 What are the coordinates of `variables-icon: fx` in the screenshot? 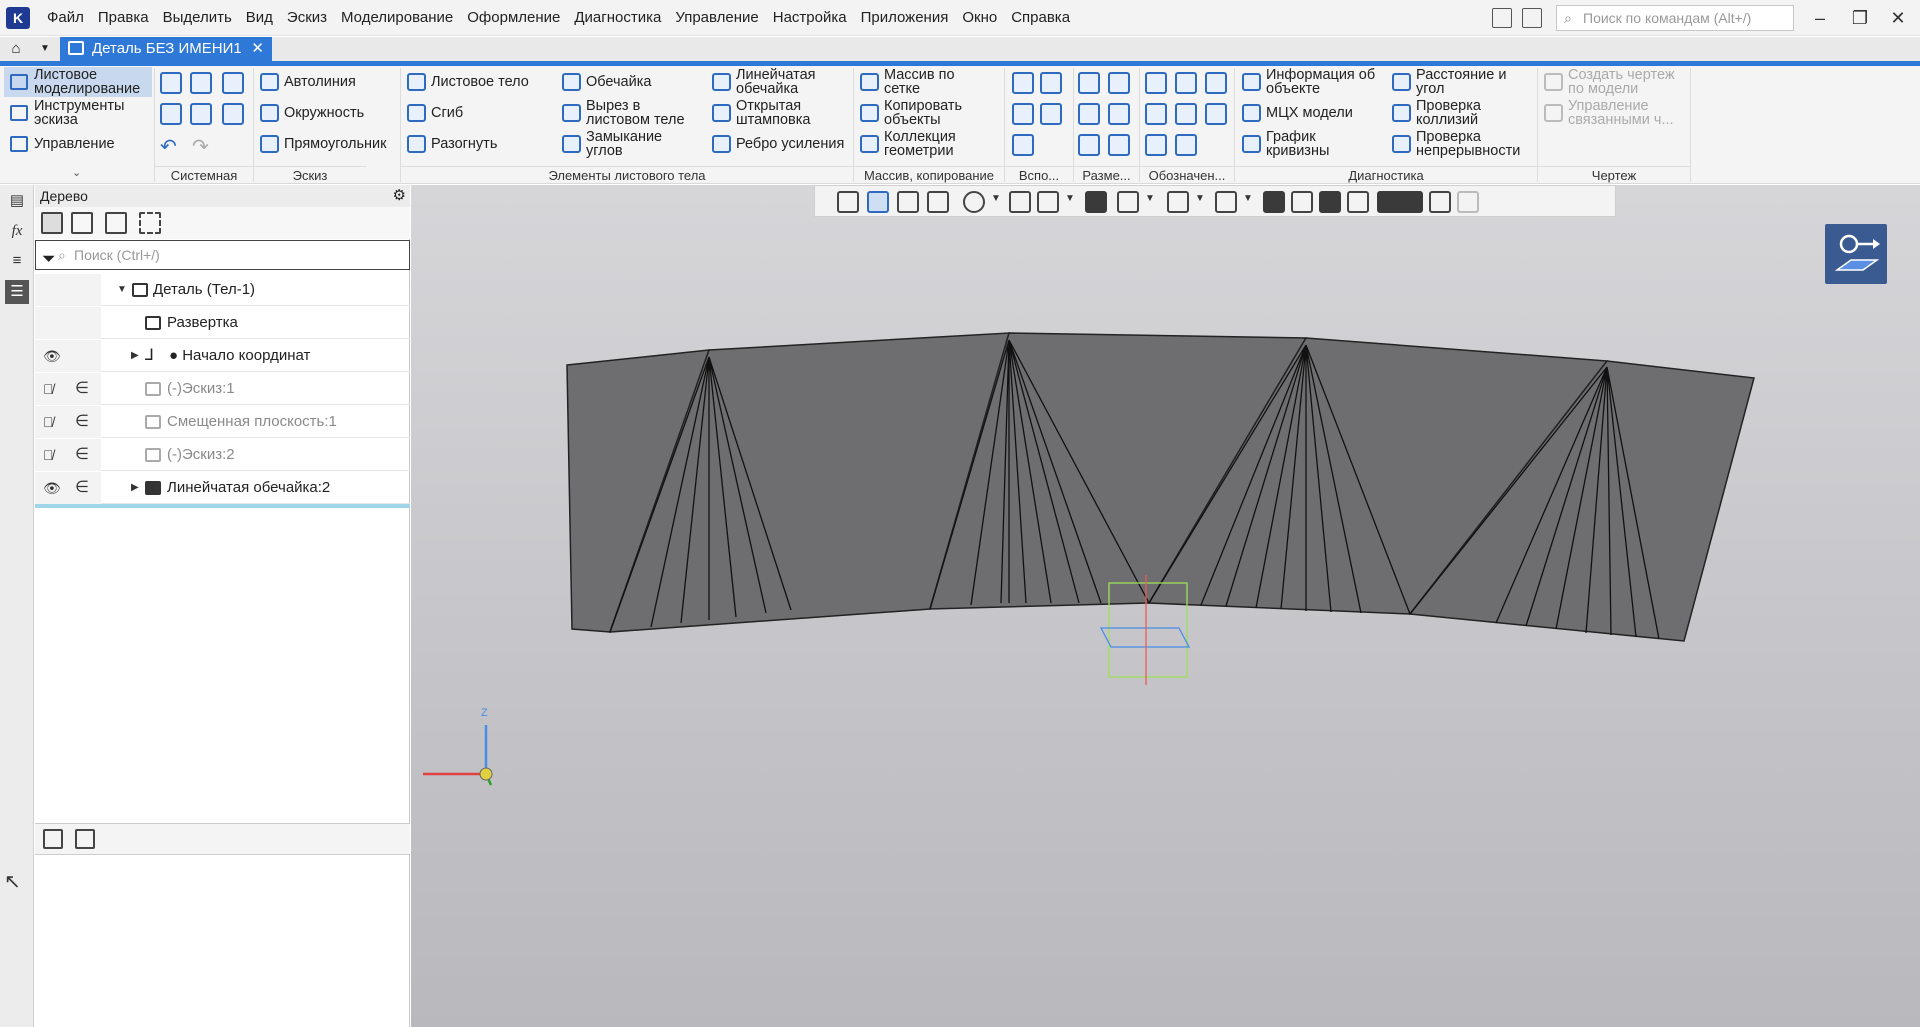 It's located at (17, 231).